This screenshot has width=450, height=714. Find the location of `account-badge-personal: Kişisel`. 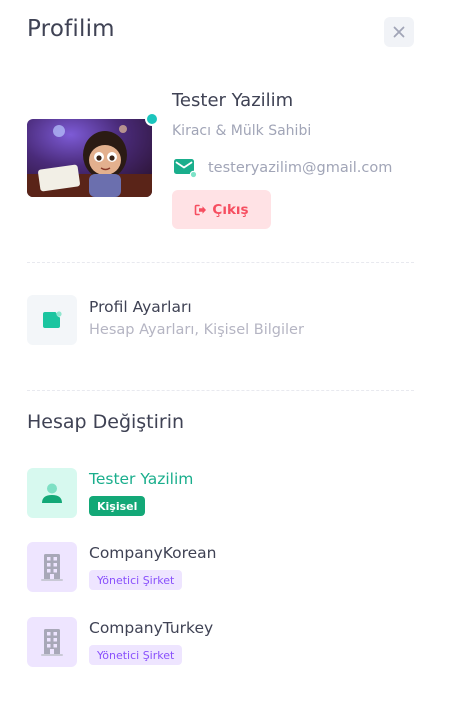

account-badge-personal: Kişisel is located at coordinates (117, 506).